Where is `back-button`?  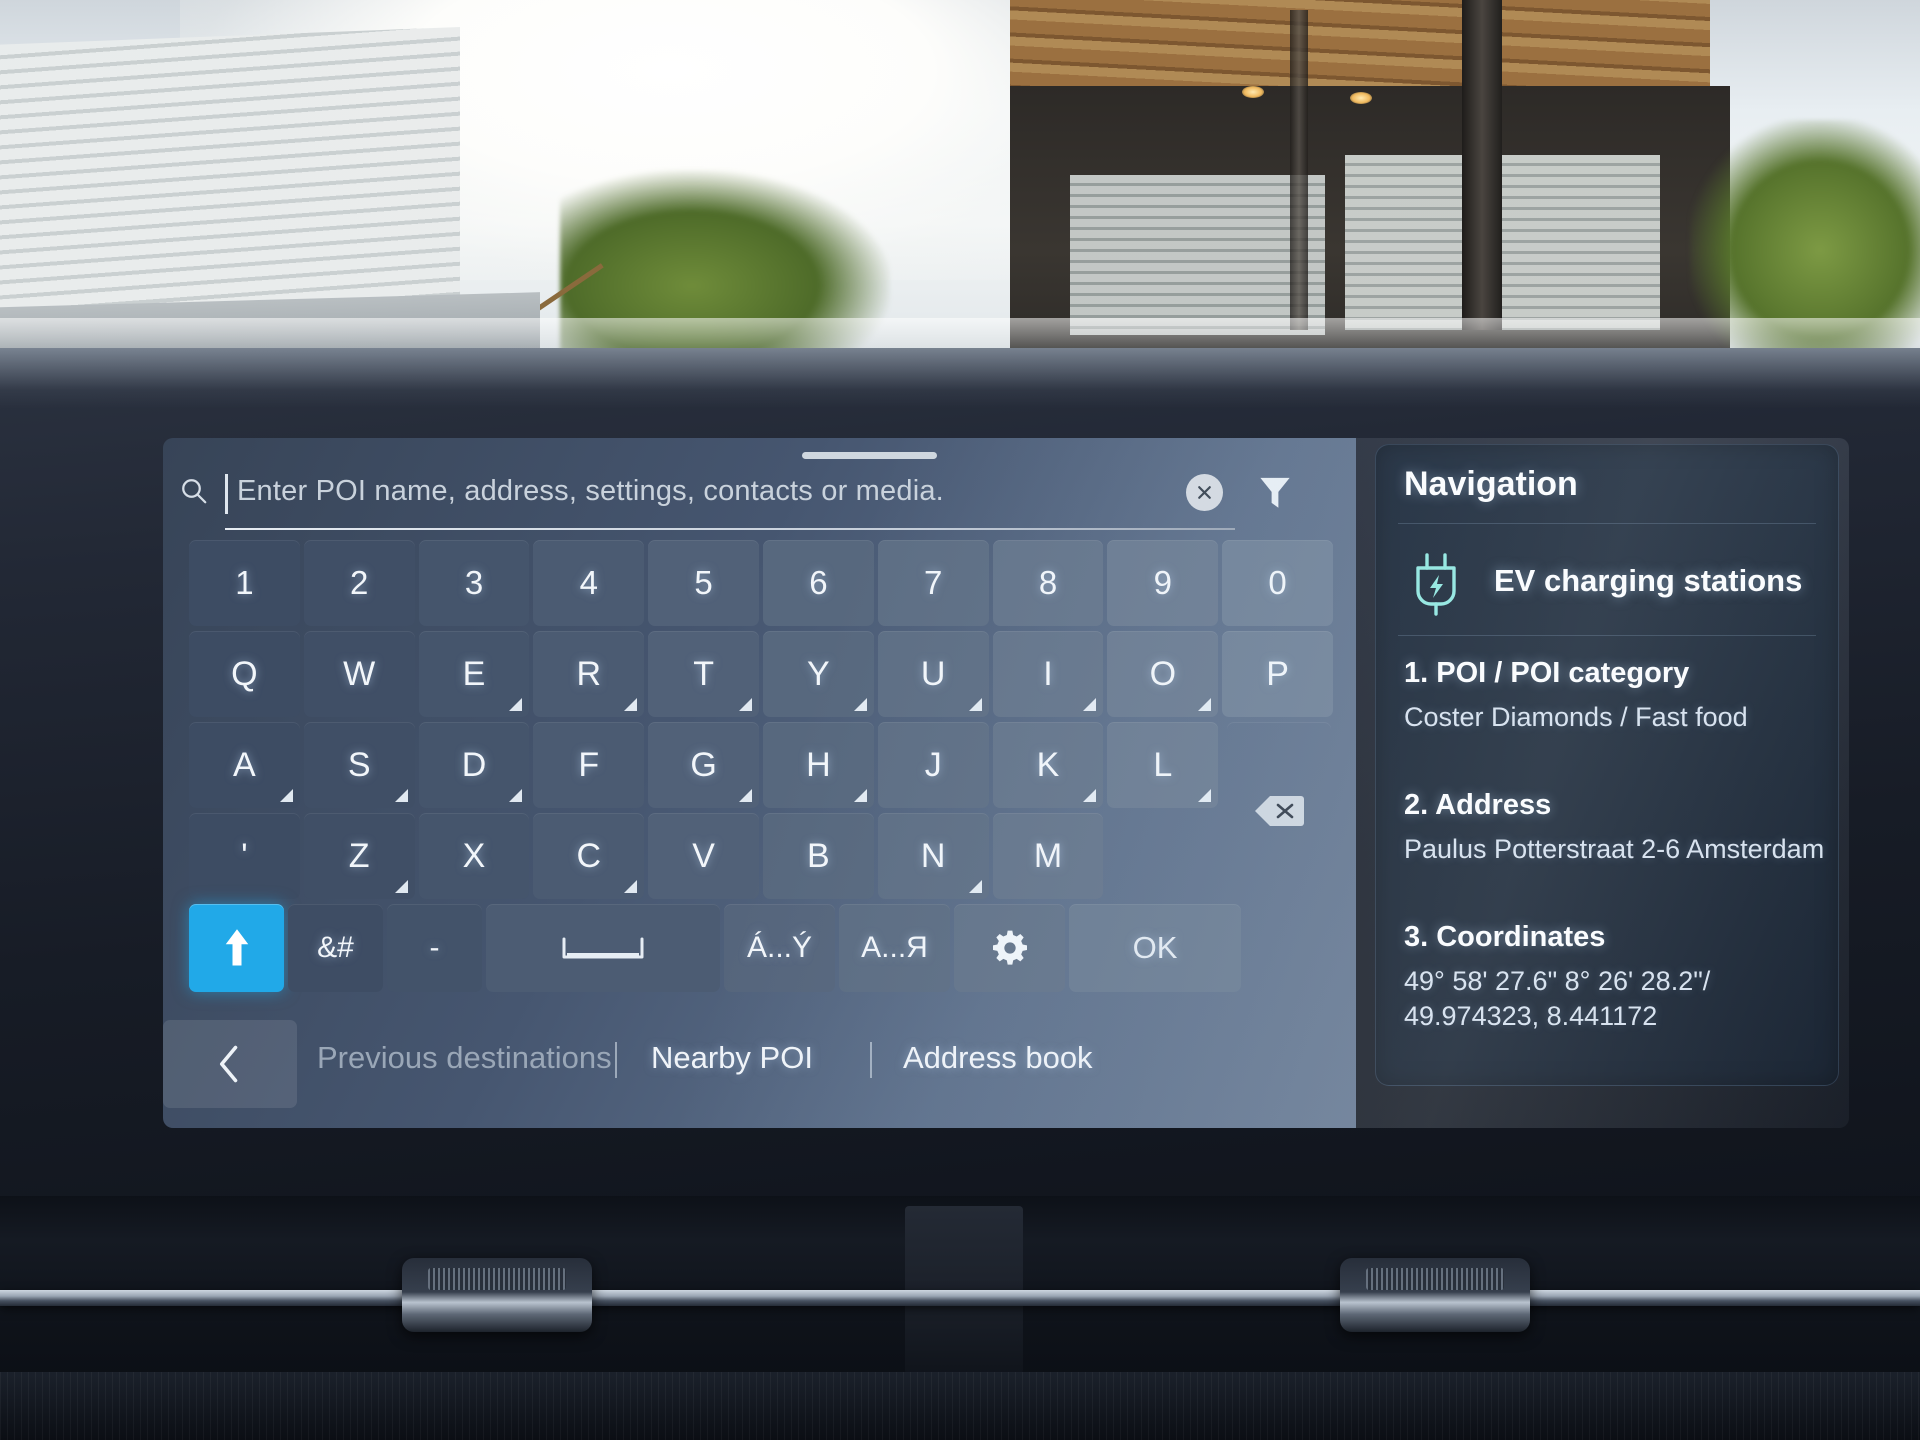 back-button is located at coordinates (230, 1064).